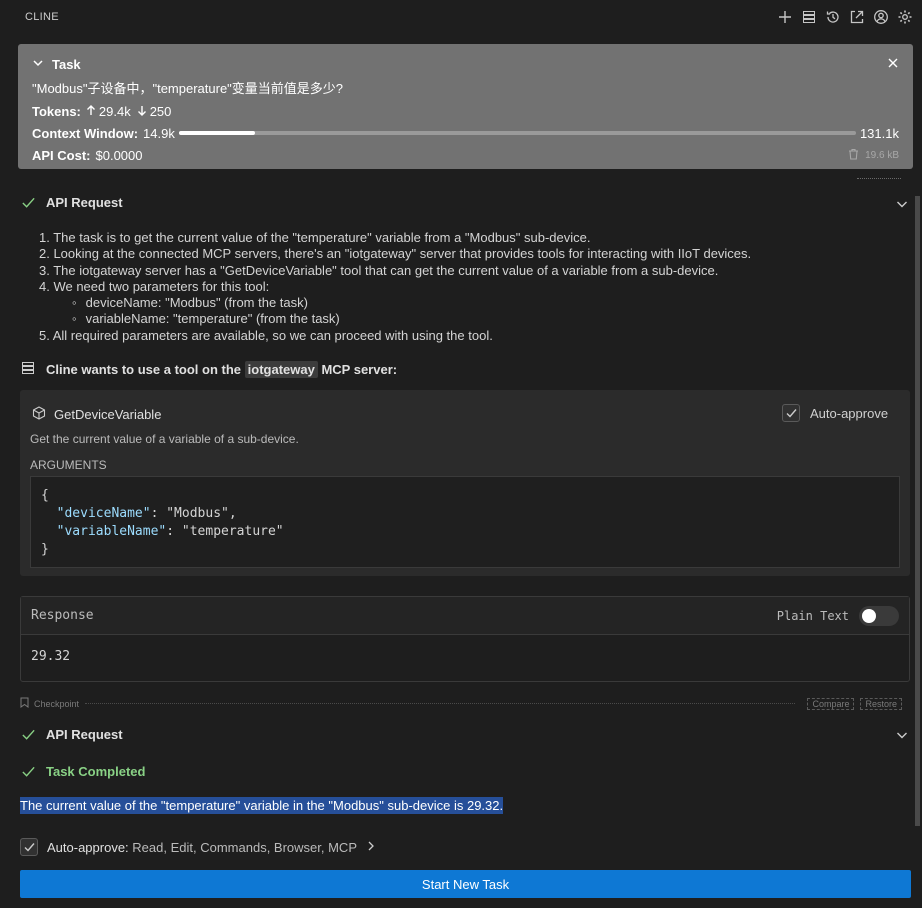 The image size is (922, 908). Describe the element at coordinates (24, 703) in the screenshot. I see `bookmark-icon` at that location.